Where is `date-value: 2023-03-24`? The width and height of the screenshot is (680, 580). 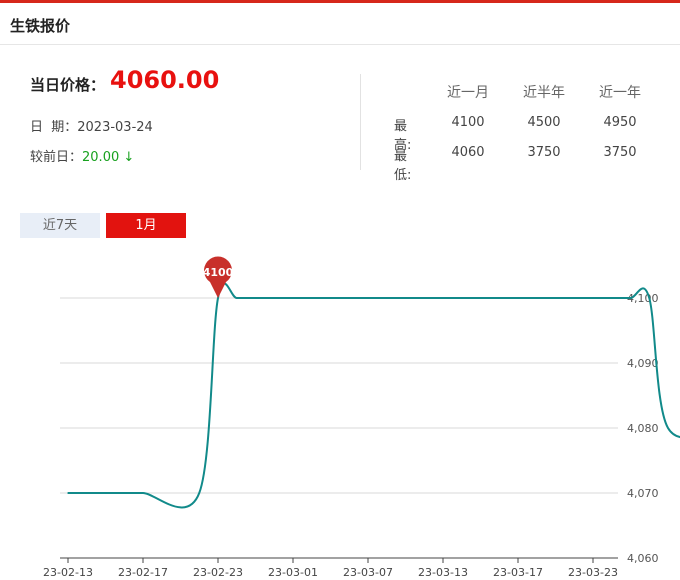 date-value: 2023-03-24 is located at coordinates (115, 127).